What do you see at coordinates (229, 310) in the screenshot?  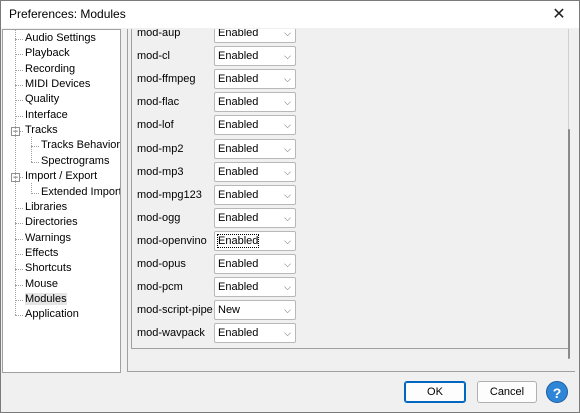 I see `select-value: New` at bounding box center [229, 310].